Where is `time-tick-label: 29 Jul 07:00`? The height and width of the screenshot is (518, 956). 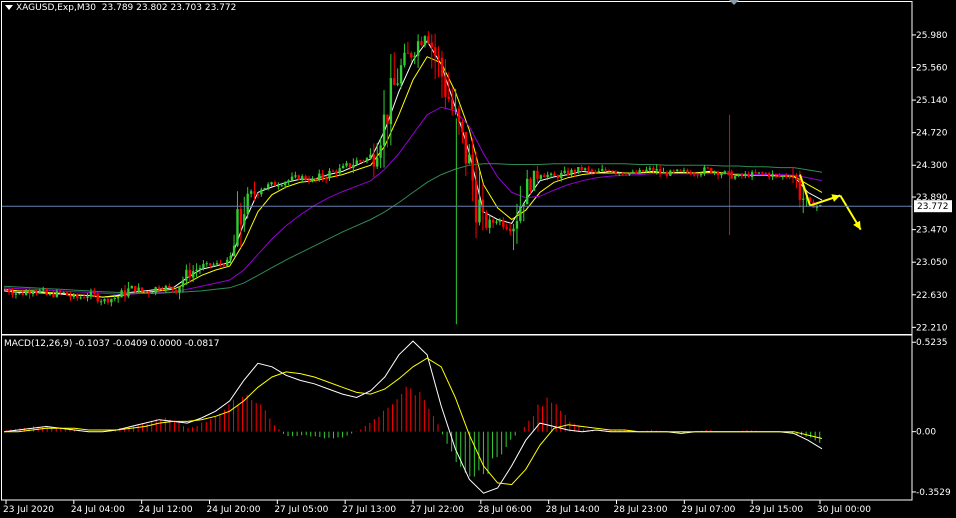 time-tick-label: 29 Jul 07:00 is located at coordinates (708, 510).